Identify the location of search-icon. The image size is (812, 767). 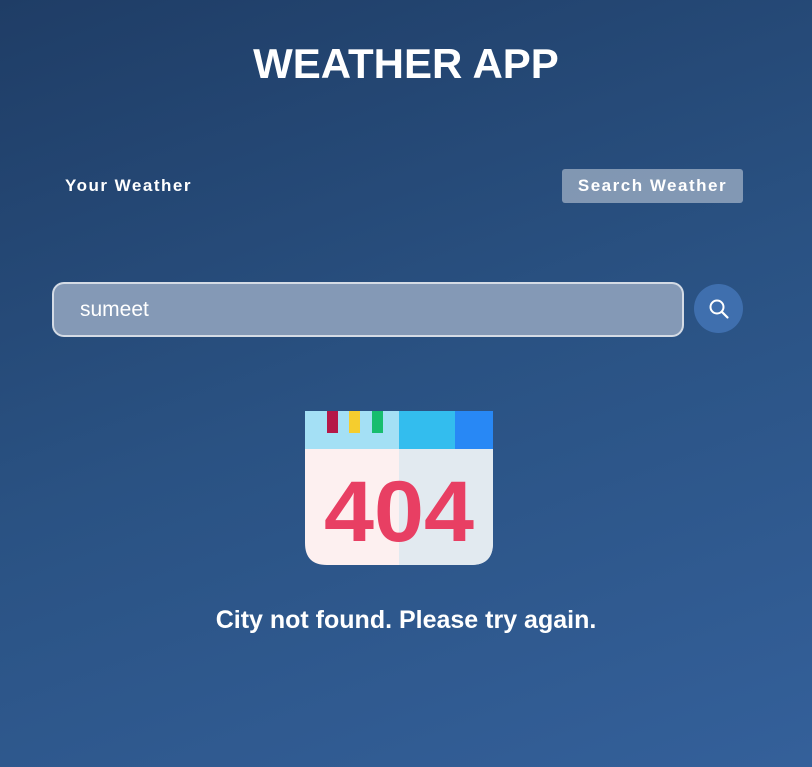
(719, 309).